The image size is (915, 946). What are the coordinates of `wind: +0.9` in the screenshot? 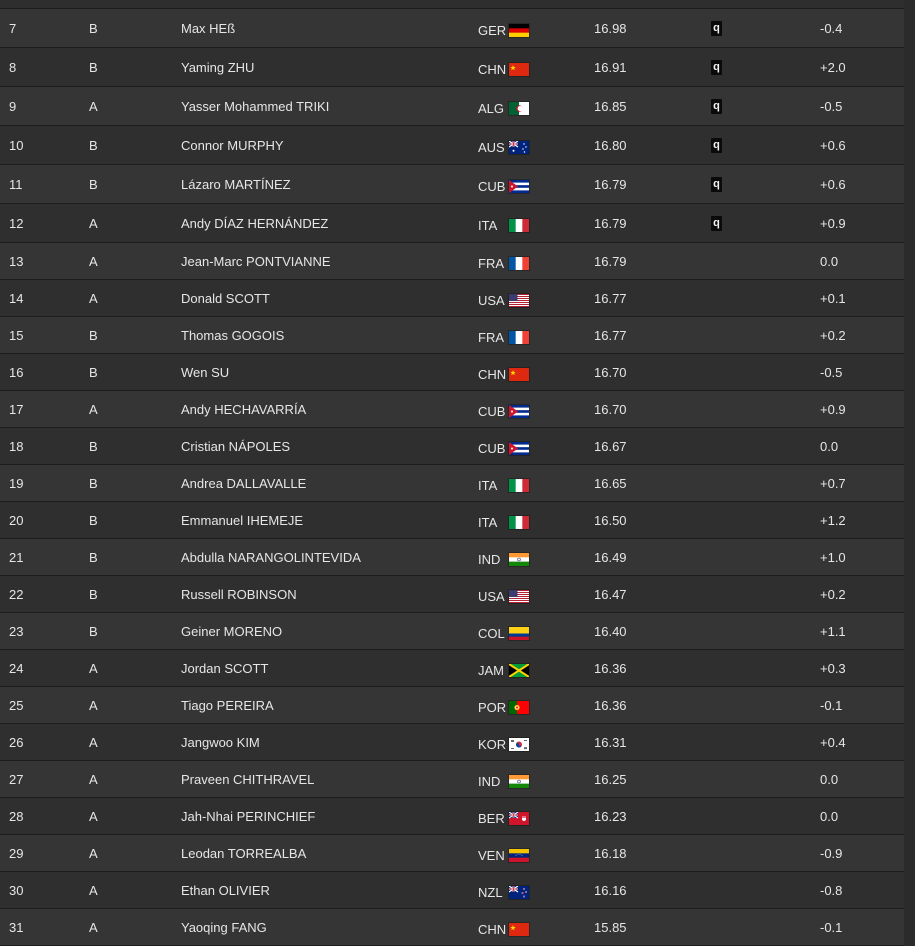 It's located at (833, 409).